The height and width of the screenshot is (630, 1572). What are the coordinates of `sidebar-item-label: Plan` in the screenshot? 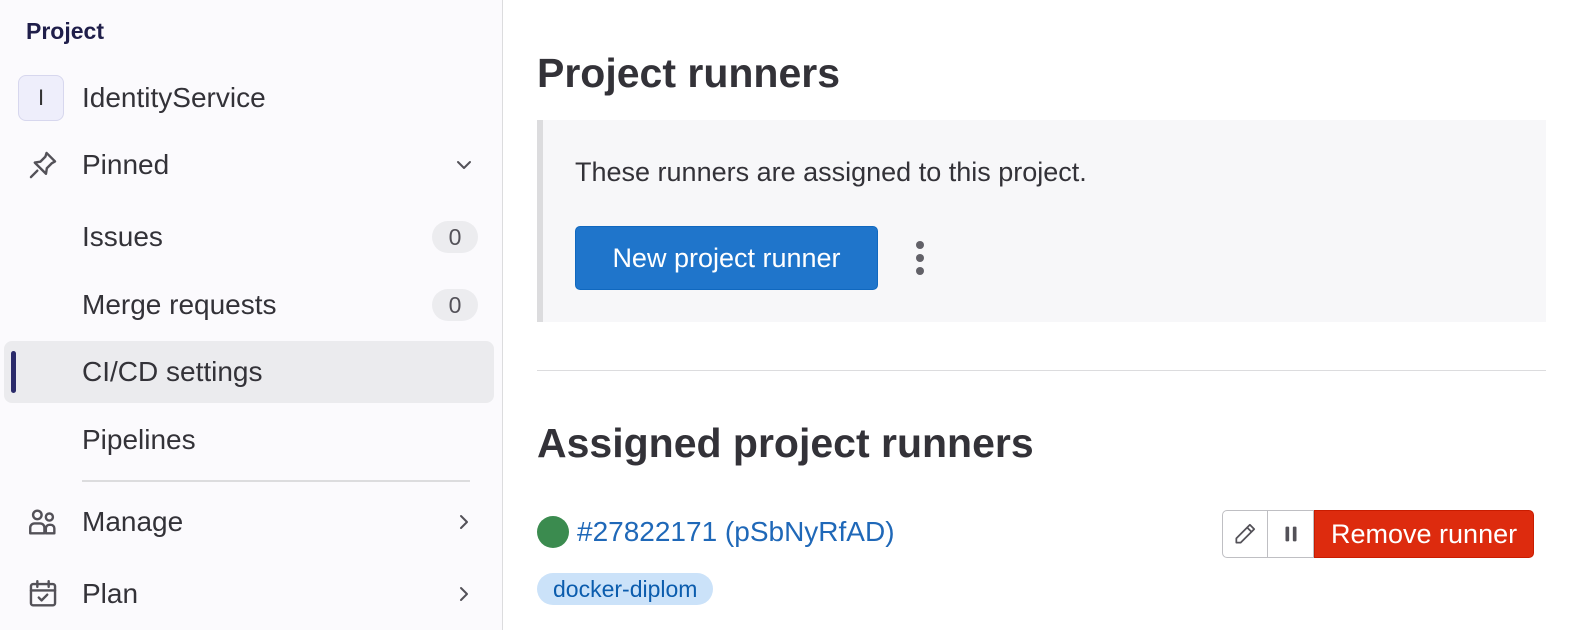 It's located at (110, 593).